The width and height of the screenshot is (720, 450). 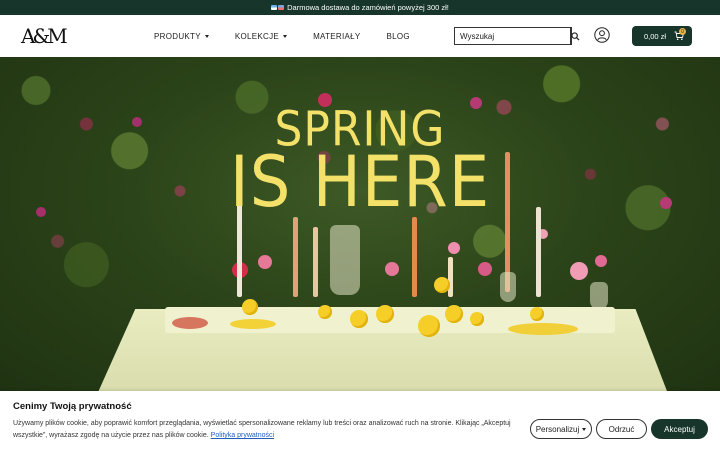 I want to click on nav-label: PRODUKTY, so click(x=177, y=36).